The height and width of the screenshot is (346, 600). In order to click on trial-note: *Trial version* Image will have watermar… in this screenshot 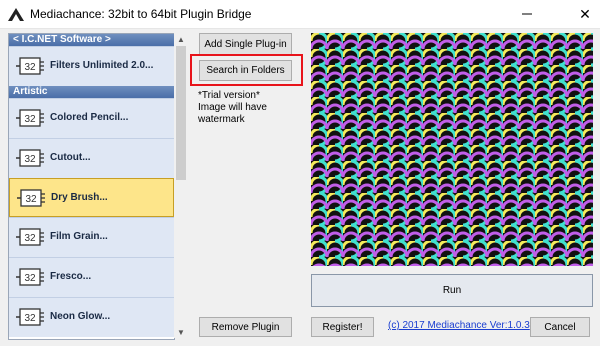, I will do `click(232, 107)`.